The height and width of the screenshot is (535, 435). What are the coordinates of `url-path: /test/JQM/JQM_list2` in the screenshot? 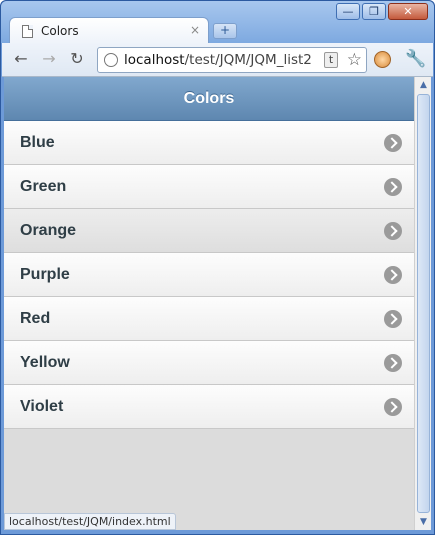 It's located at (248, 60).